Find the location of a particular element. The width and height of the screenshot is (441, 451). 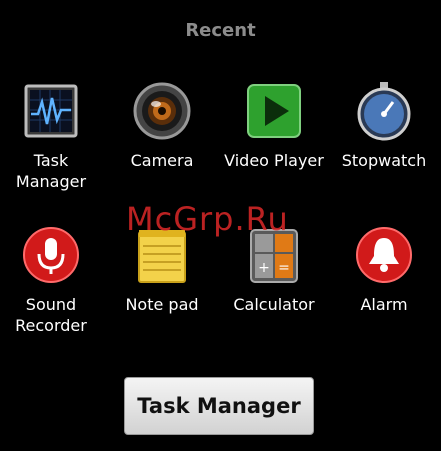

app-sound-recorder: Sound Recorder is located at coordinates (53, 280).